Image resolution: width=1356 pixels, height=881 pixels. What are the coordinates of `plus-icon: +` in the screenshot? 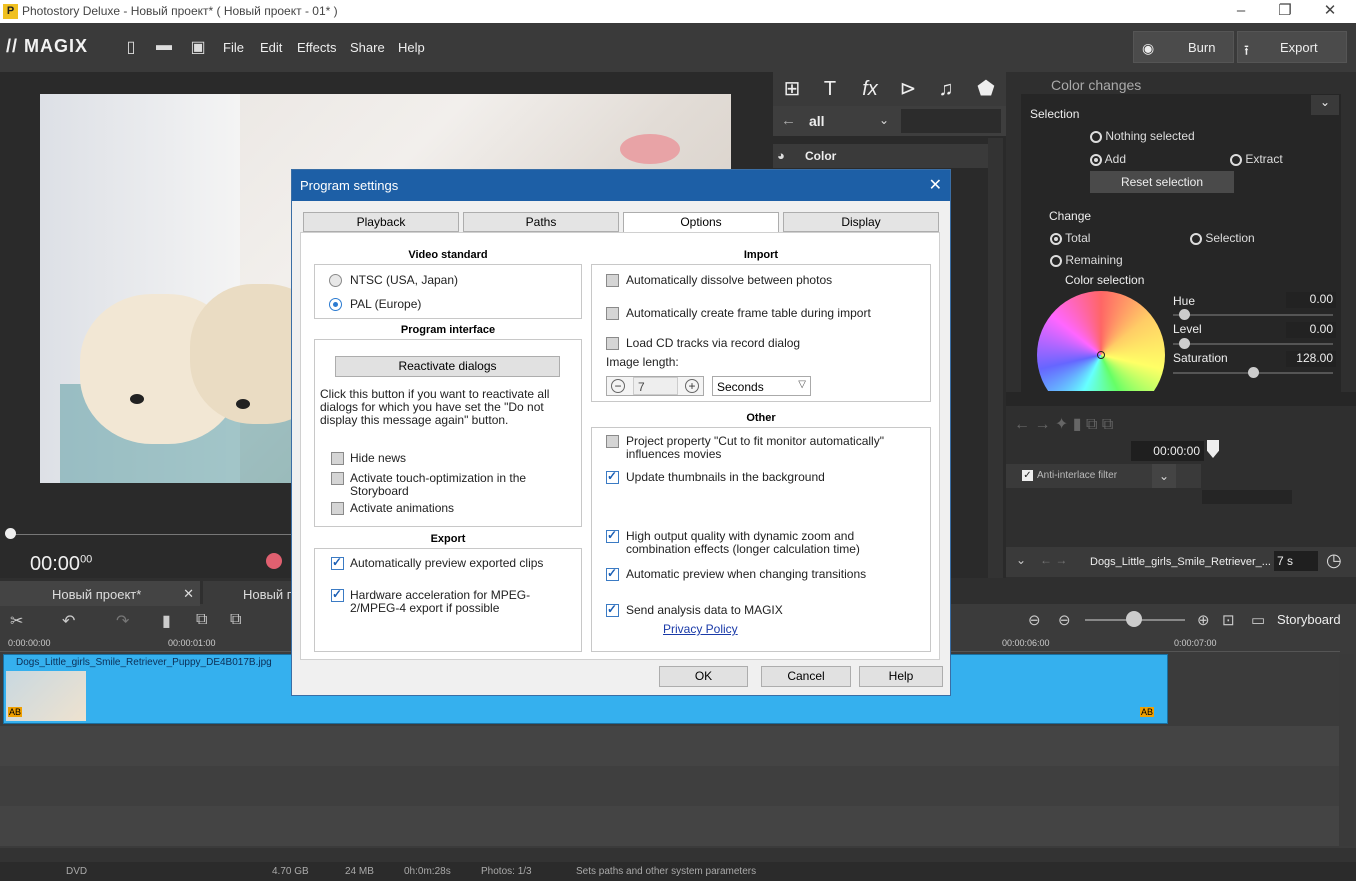 It's located at (692, 386).